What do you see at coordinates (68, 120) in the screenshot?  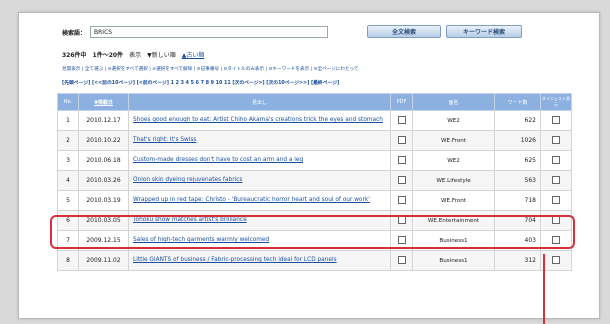 I see `row-number: 1` at bounding box center [68, 120].